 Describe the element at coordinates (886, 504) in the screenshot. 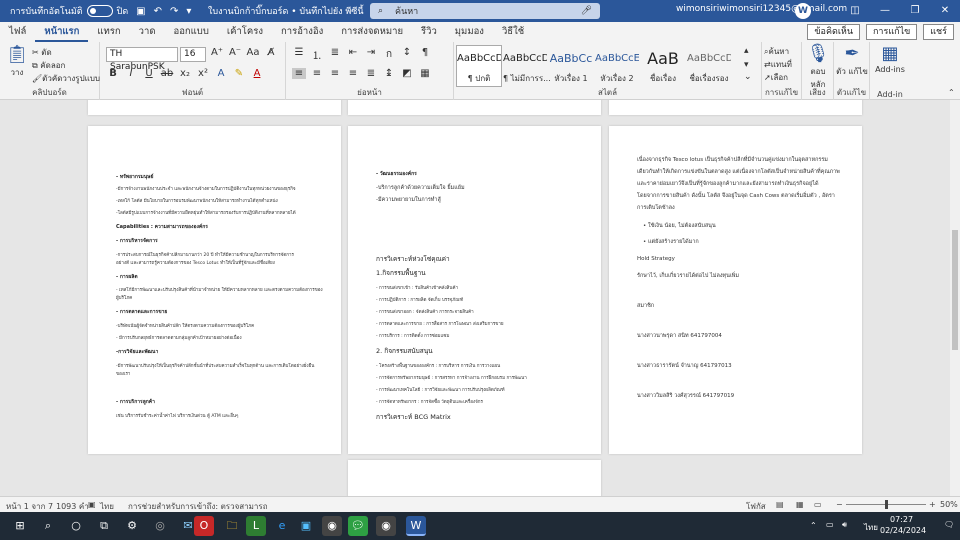

I see `zoom-slider-knob` at that location.